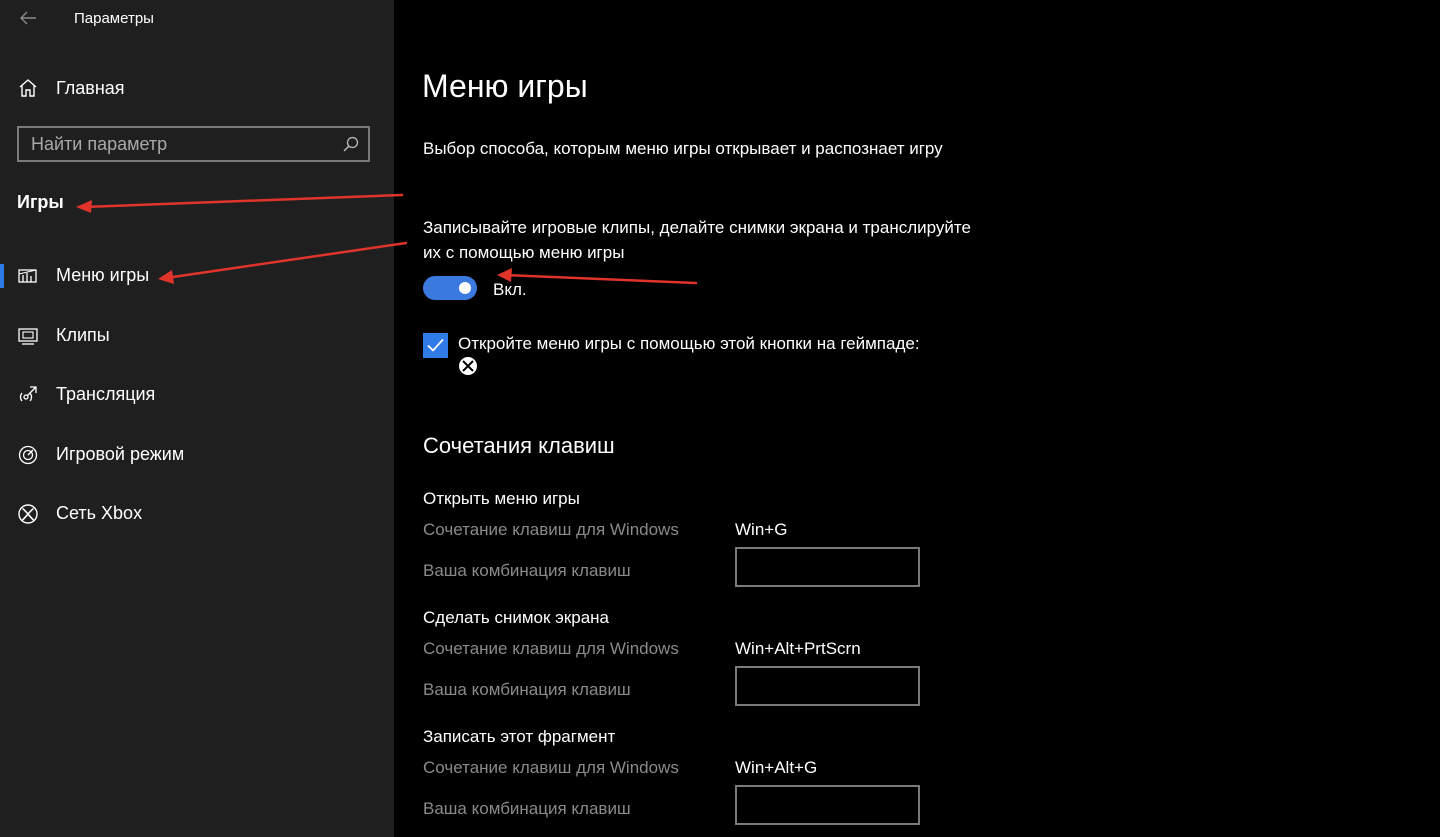  Describe the element at coordinates (2, 276) in the screenshot. I see `selection-indicator` at that location.